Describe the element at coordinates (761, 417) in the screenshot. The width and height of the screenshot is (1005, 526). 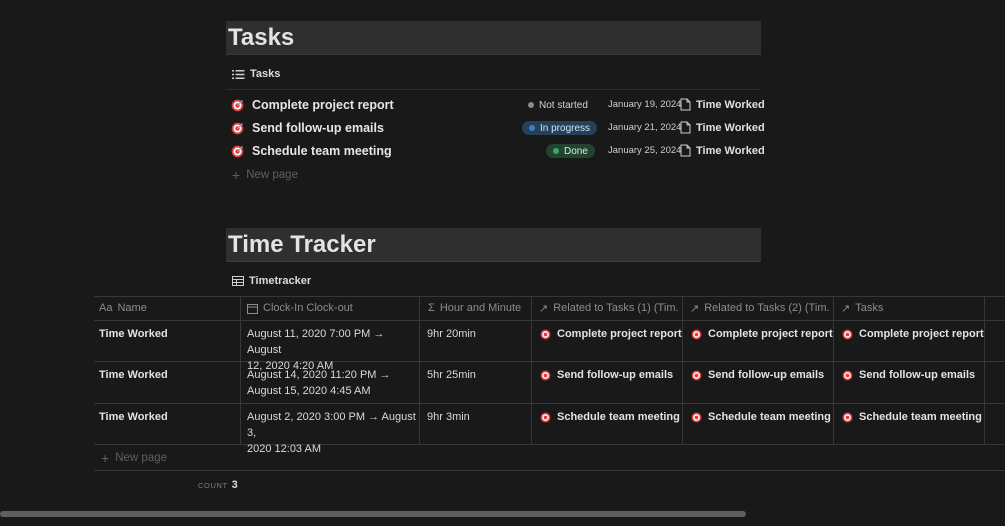
I see `related-task-2: Schedule team meeting` at that location.